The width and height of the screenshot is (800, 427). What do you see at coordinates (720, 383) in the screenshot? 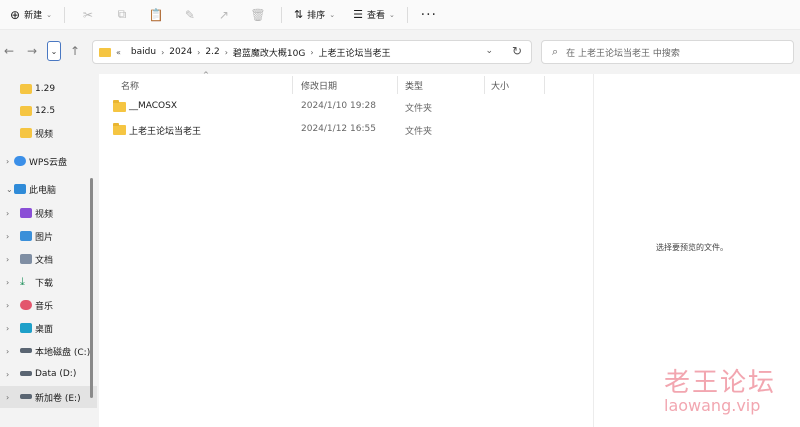
I see `watermark-cn: 老王论坛` at bounding box center [720, 383].